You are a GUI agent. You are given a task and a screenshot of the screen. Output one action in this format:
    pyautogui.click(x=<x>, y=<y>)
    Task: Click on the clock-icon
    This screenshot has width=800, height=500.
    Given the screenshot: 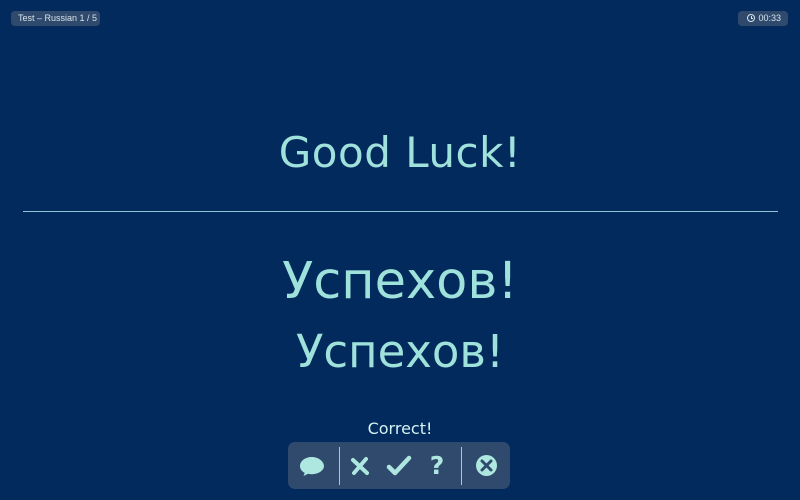 What is the action you would take?
    pyautogui.click(x=751, y=18)
    